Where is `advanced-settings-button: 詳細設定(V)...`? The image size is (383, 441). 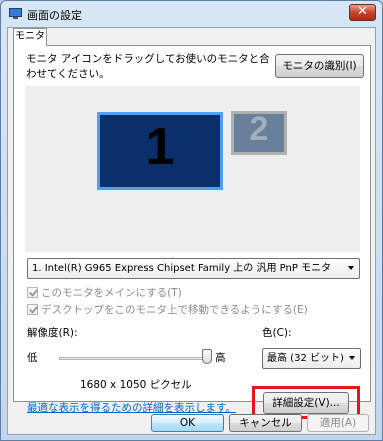
advanced-settings-button: 詳細設定(V)... is located at coordinates (306, 403).